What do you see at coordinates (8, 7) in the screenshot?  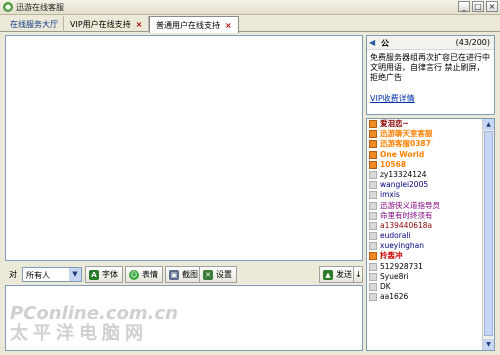 I see `app-icon: ●` at bounding box center [8, 7].